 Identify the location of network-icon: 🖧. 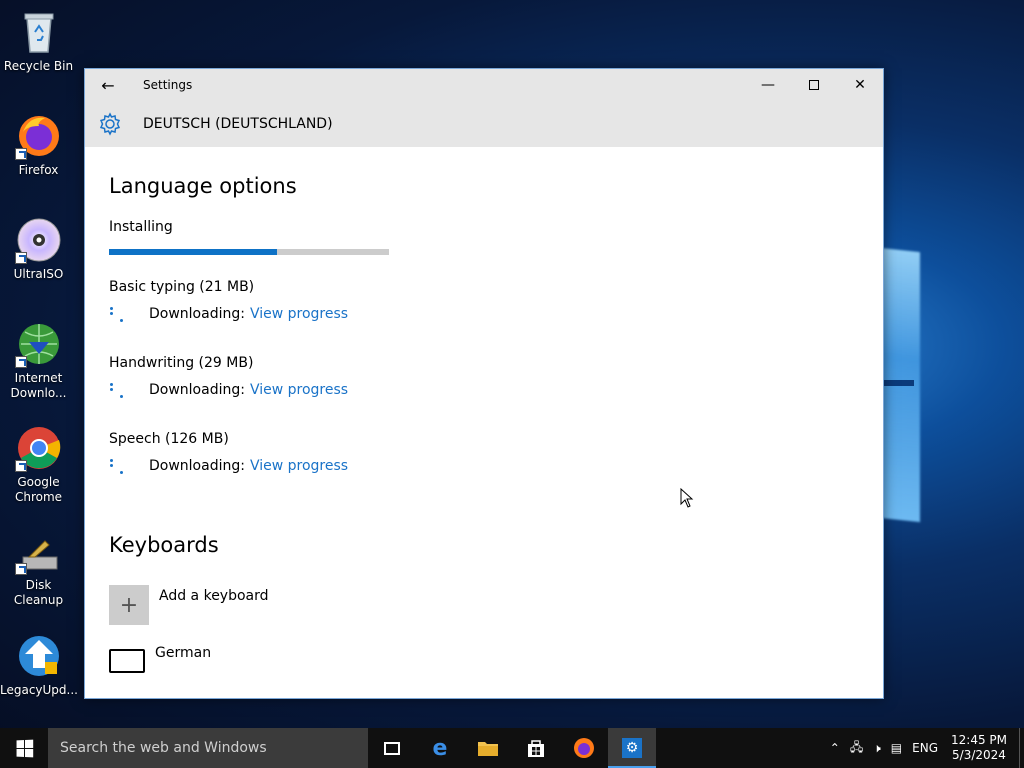
(856, 746).